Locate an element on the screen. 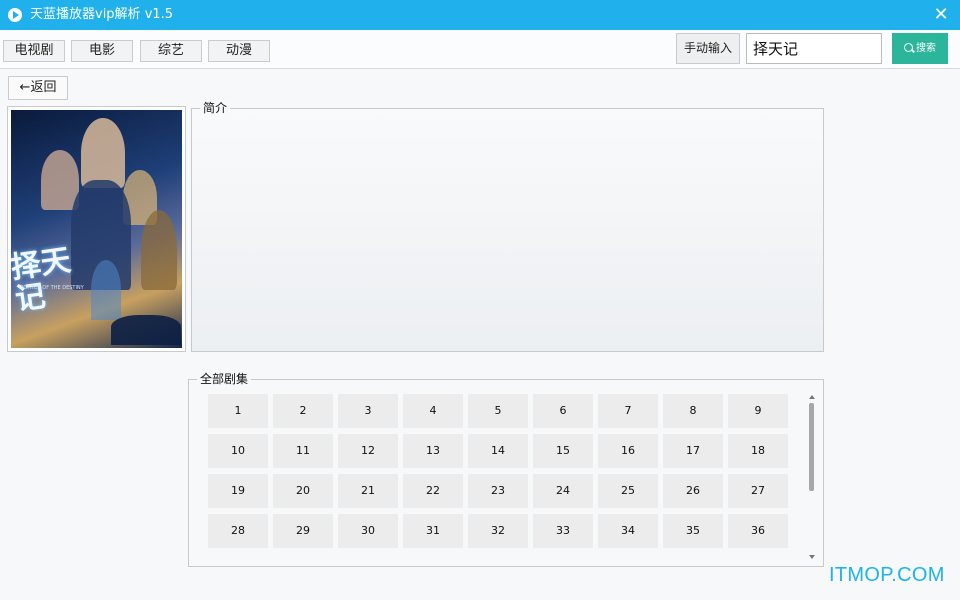 The image size is (960, 600). episode-button: 36 is located at coordinates (758, 531).